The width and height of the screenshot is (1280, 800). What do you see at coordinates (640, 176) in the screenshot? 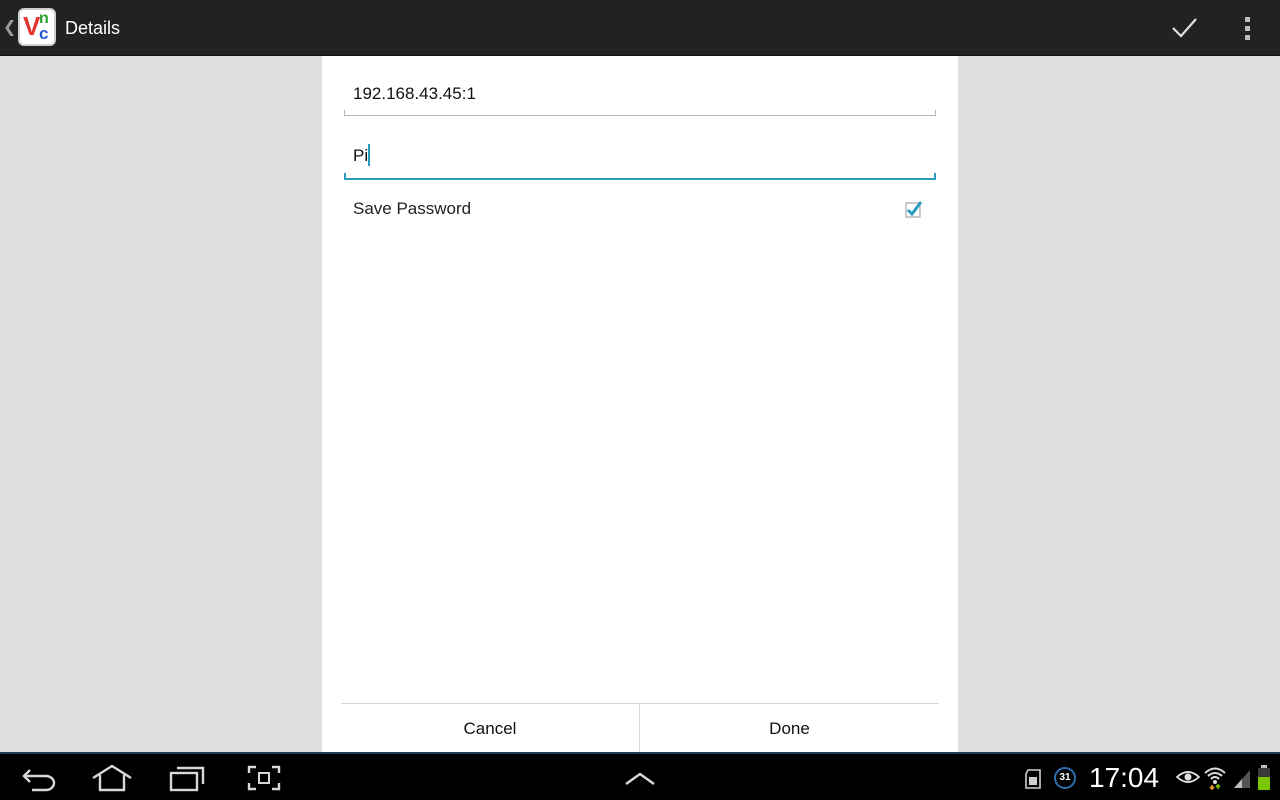
I see `password-underline` at bounding box center [640, 176].